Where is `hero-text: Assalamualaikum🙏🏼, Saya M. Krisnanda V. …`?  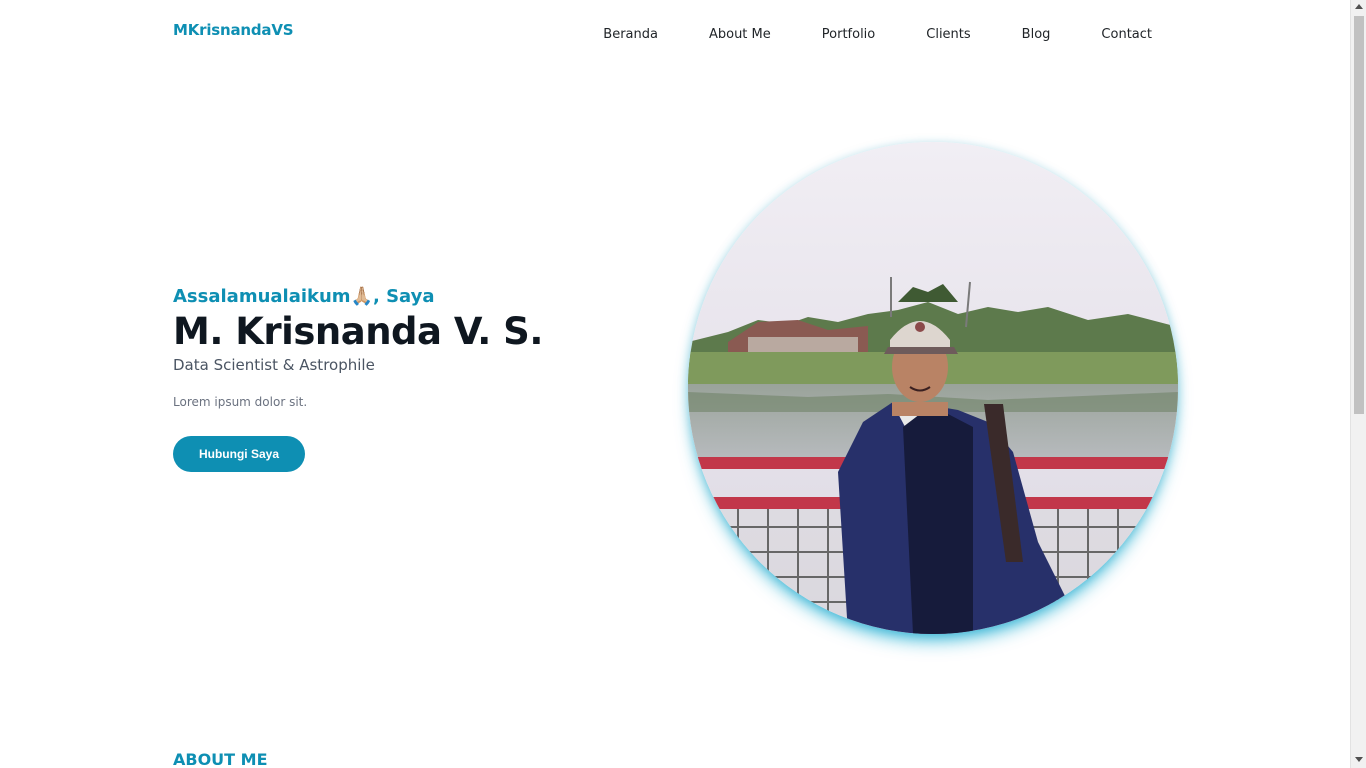
hero-text: Assalamualaikum🙏🏼, Saya M. Krisnanda V. … is located at coordinates (403, 378).